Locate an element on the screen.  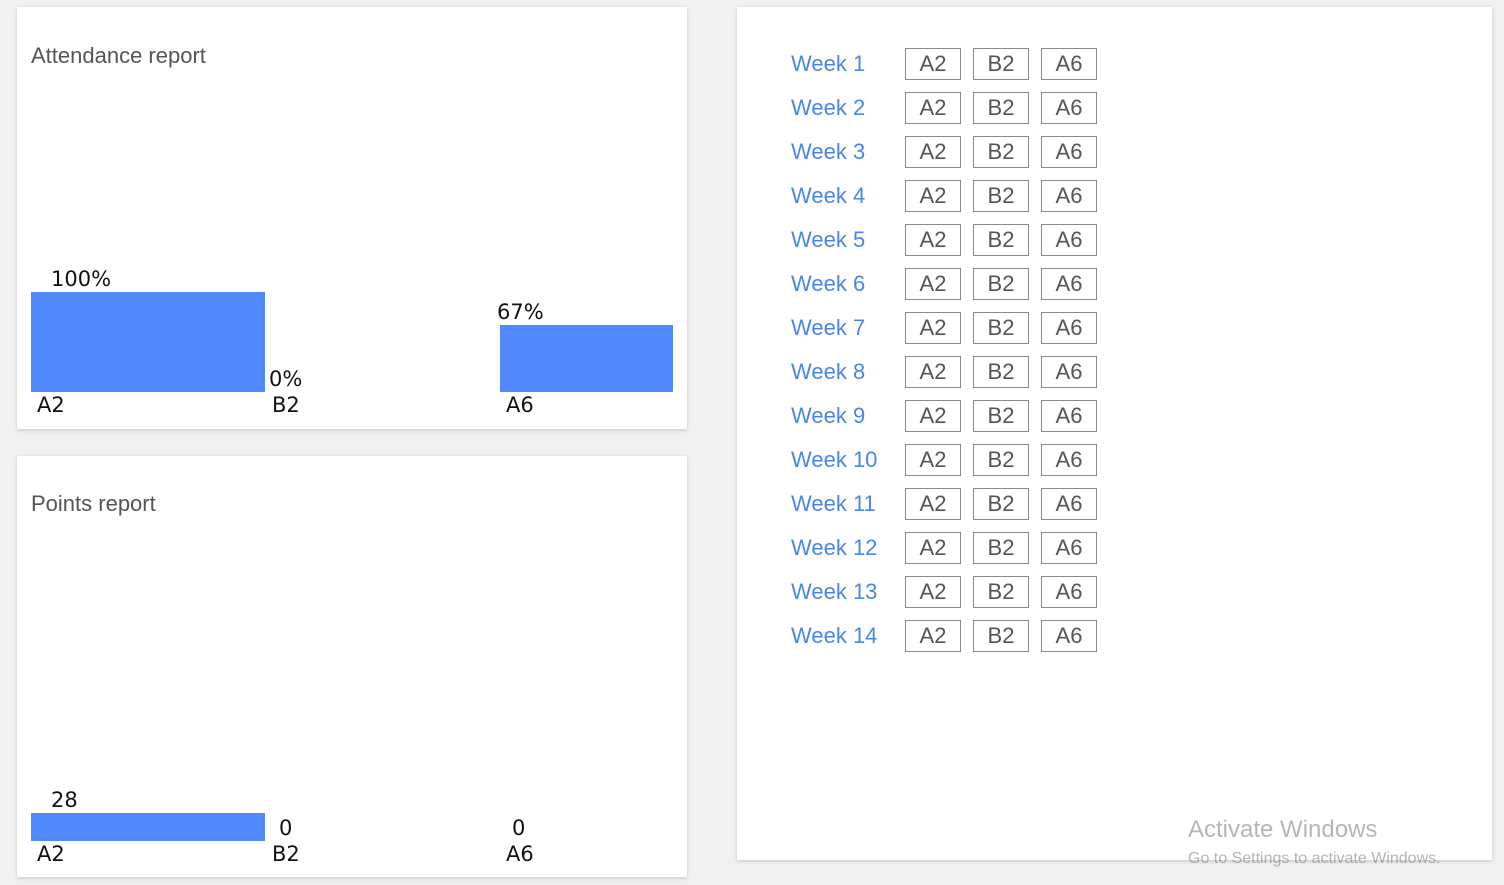
week-6-a6-button: A6 is located at coordinates (1069, 284).